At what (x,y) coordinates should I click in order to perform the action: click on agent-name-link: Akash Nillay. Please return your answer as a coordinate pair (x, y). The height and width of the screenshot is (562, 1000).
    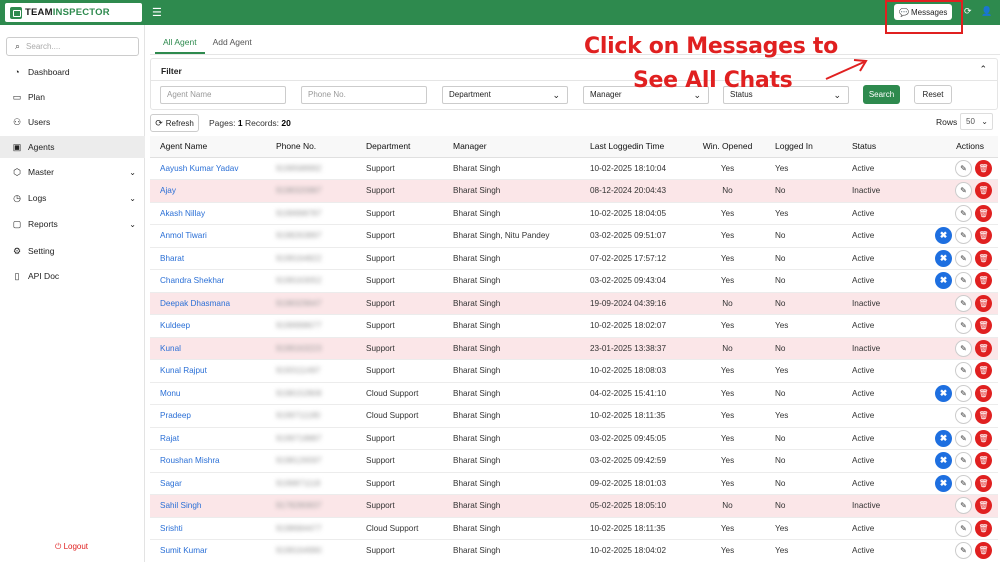
    Looking at the image, I should click on (208, 213).